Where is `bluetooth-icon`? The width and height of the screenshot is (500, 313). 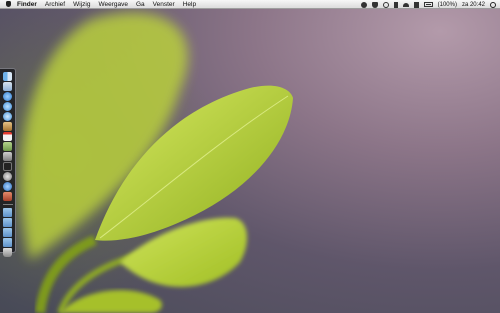 bluetooth-icon is located at coordinates (395, 4).